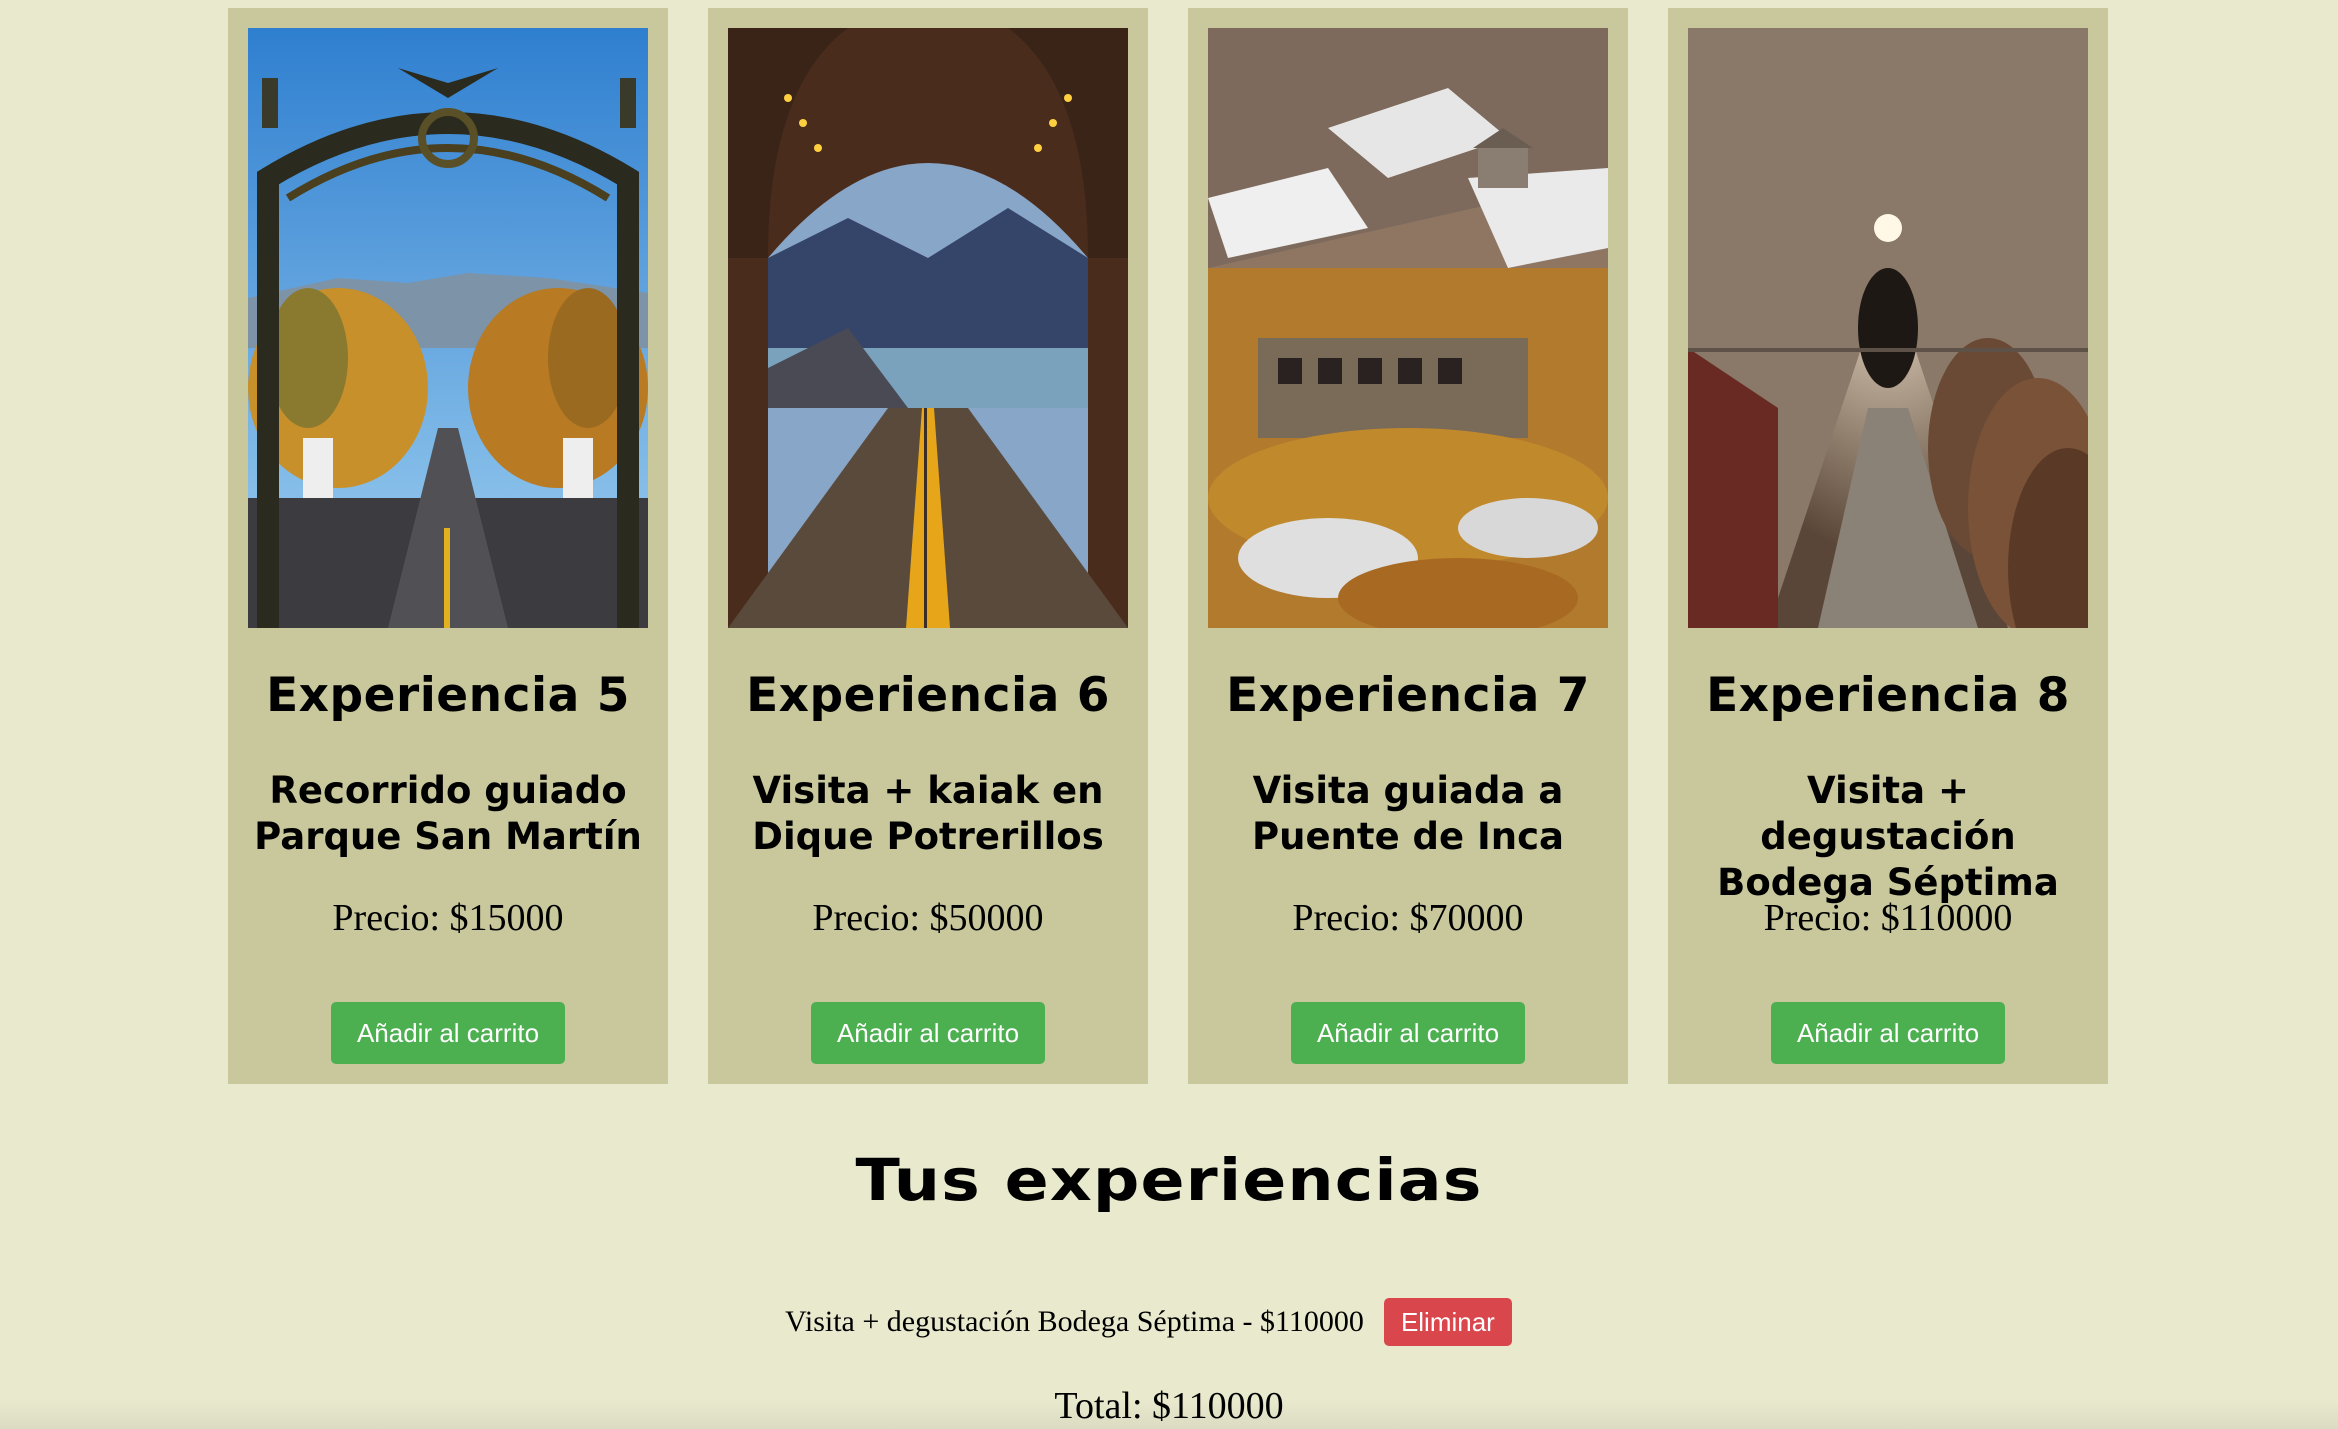 This screenshot has height=1429, width=2338. I want to click on experience-description: Visita guiada a Puente de Inca, so click(1408, 813).